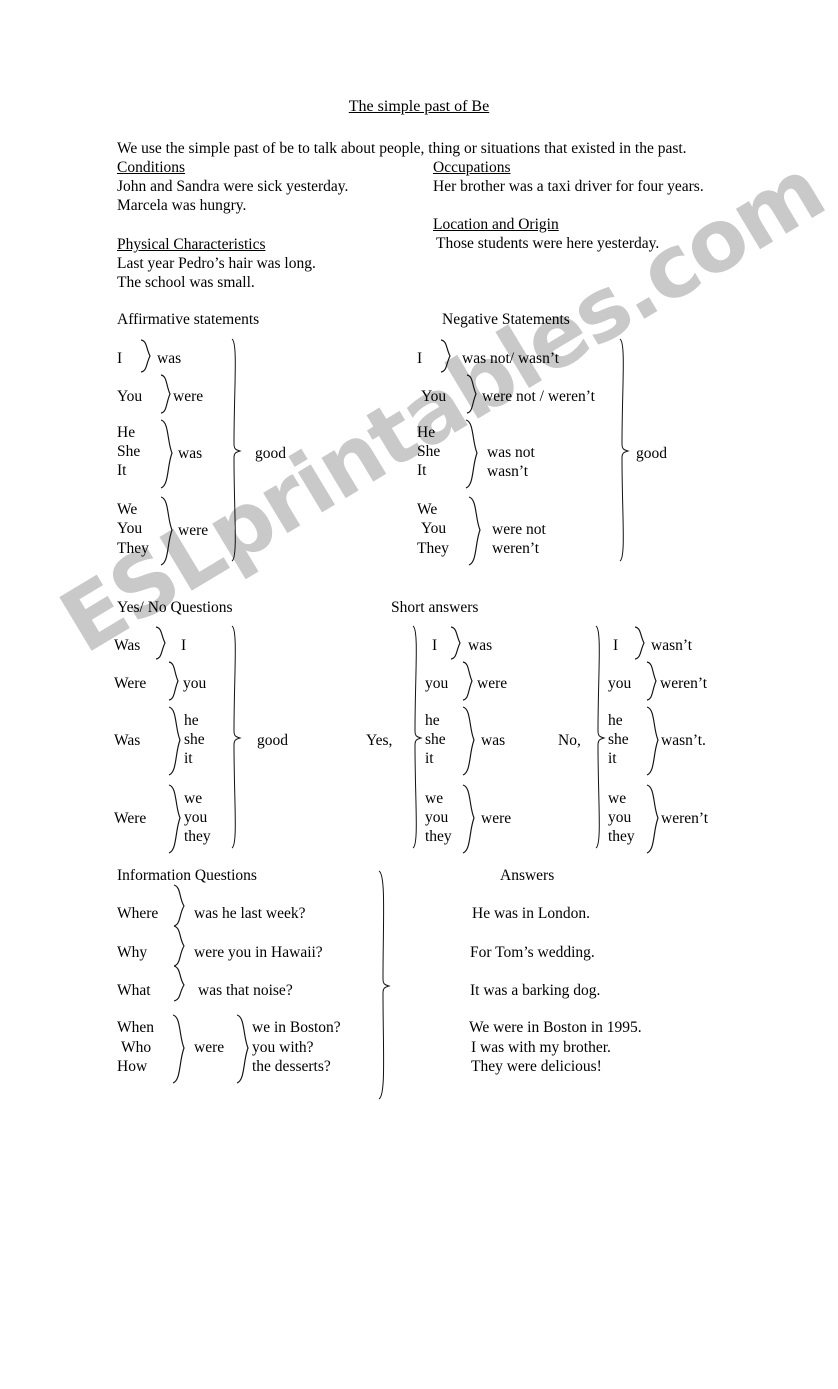  What do you see at coordinates (419, 107) in the screenshot?
I see `page-title: The simple past of Be` at bounding box center [419, 107].